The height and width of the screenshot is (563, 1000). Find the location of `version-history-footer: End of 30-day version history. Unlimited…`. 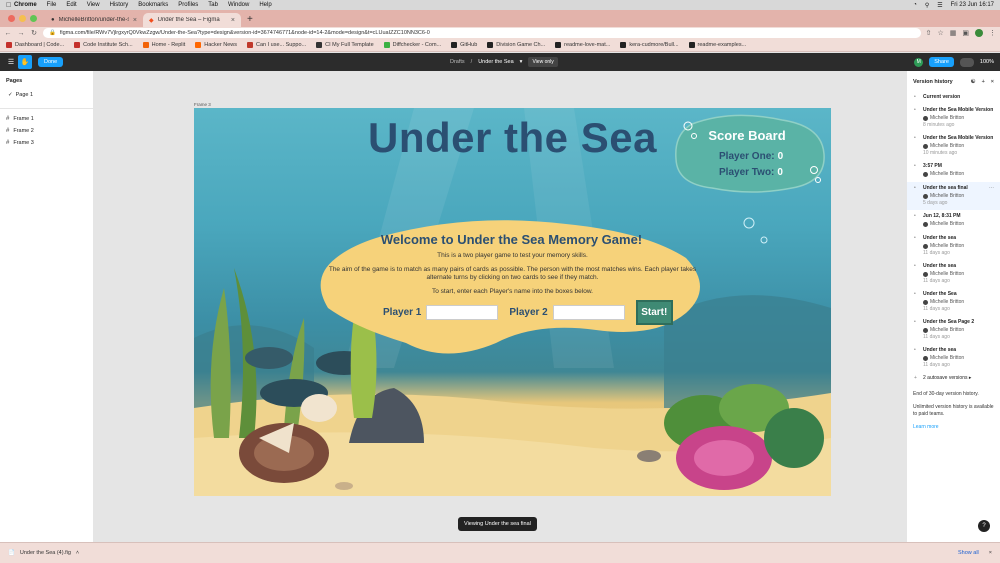

version-history-footer: End of 30-day version history. Unlimited… is located at coordinates (953, 411).